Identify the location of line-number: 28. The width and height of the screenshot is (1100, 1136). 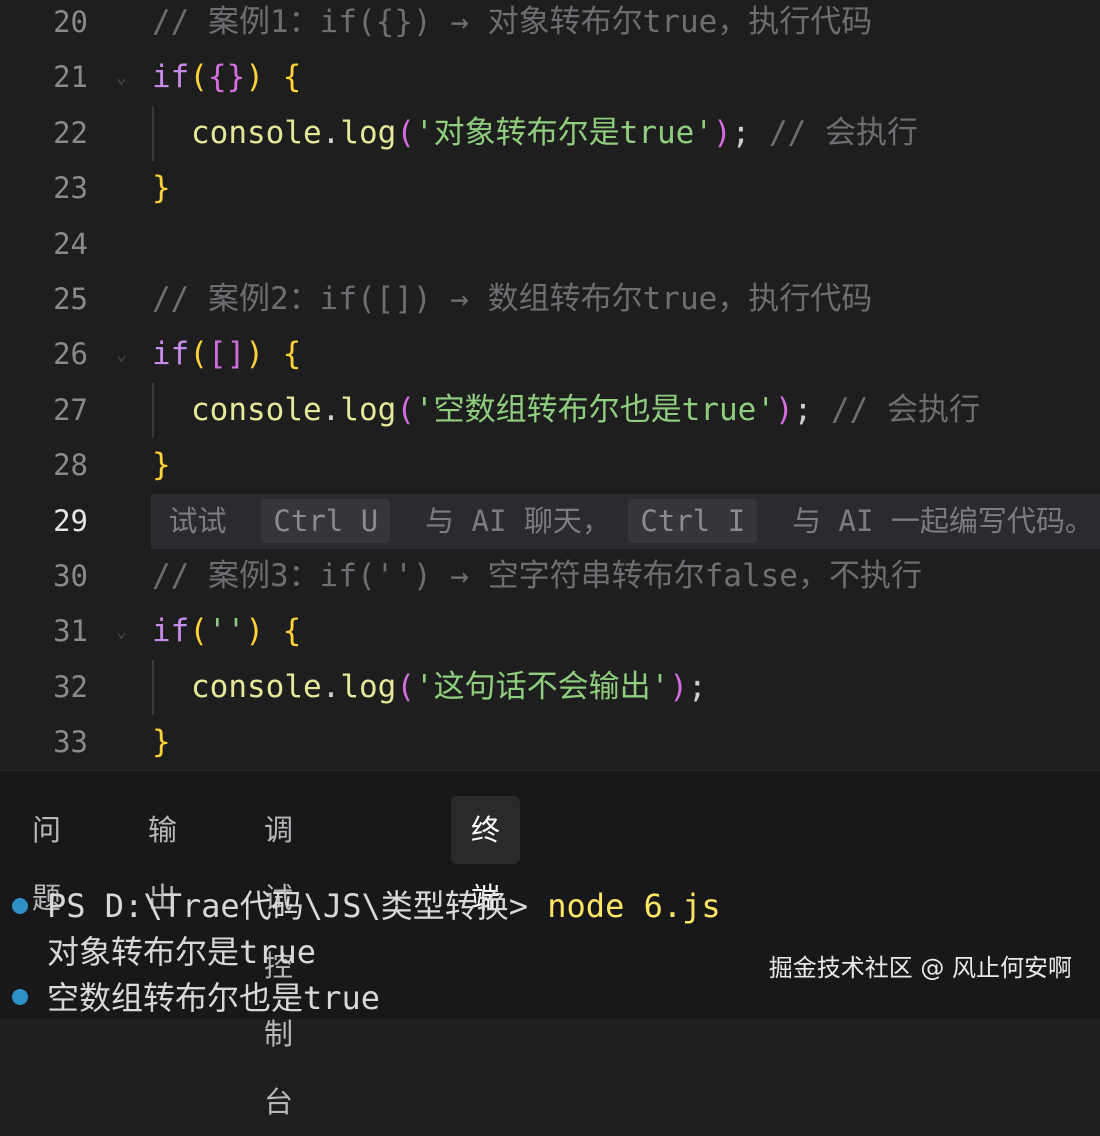
(70, 465).